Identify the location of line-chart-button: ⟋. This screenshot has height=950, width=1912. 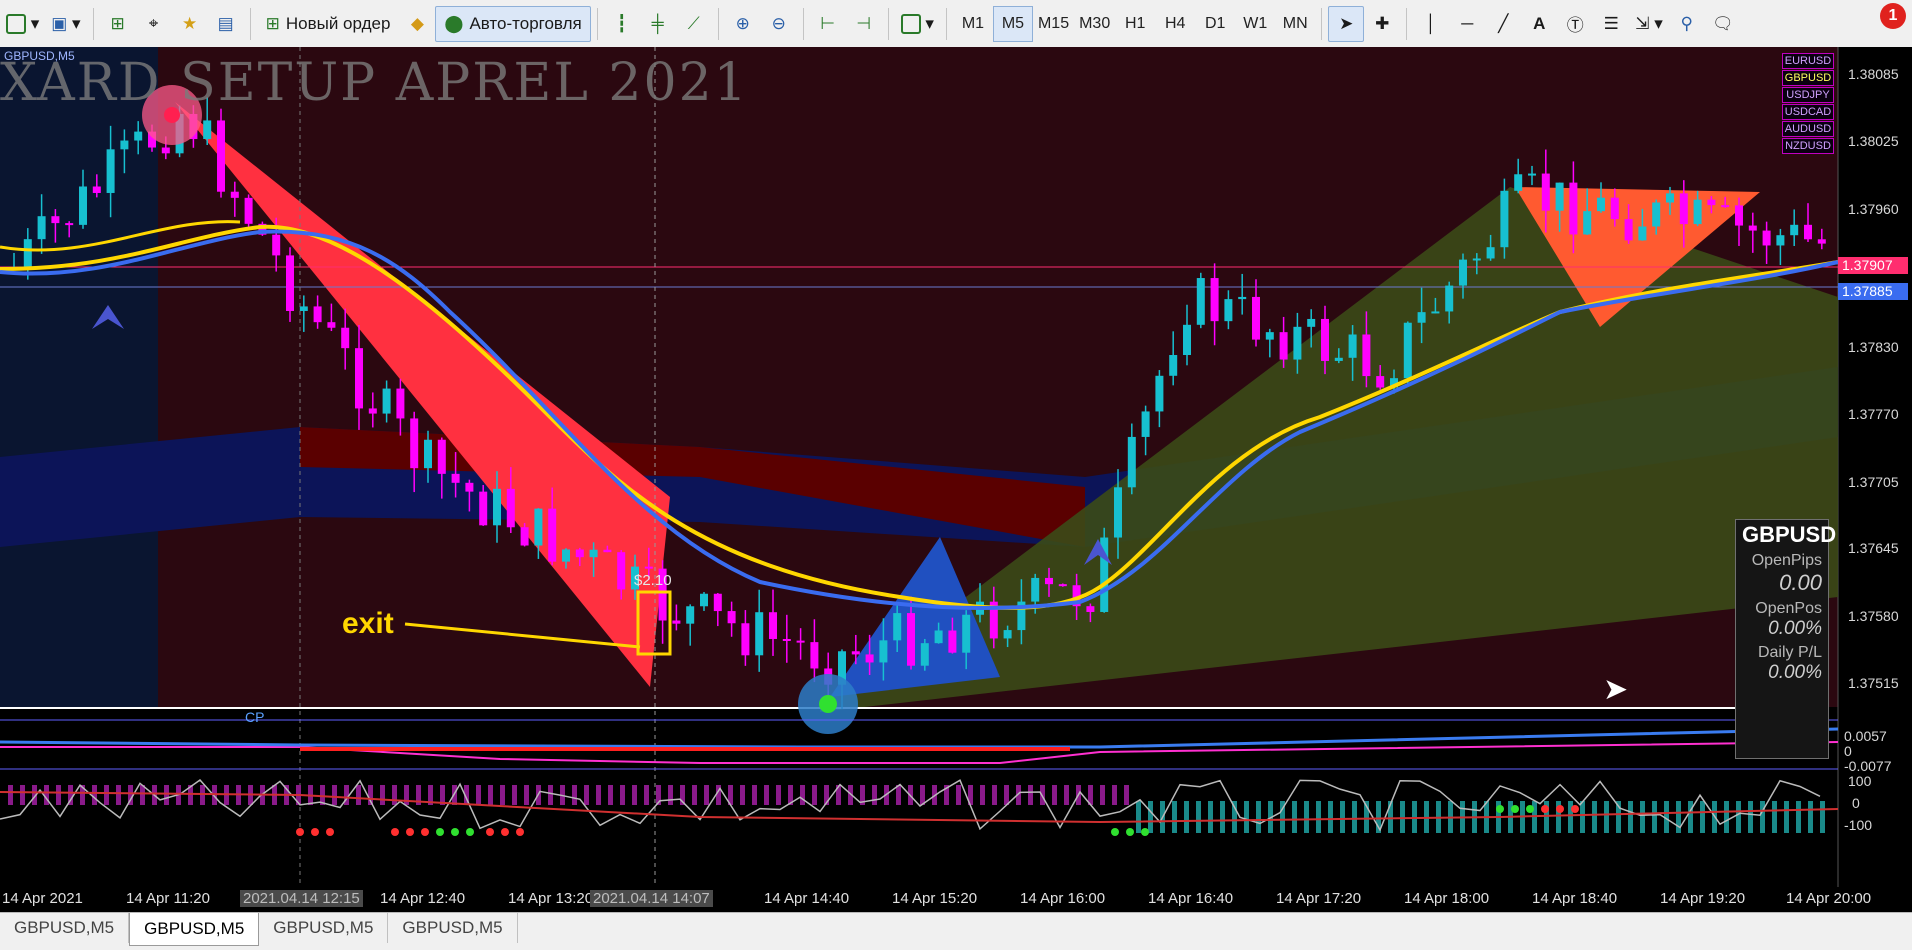
(694, 24).